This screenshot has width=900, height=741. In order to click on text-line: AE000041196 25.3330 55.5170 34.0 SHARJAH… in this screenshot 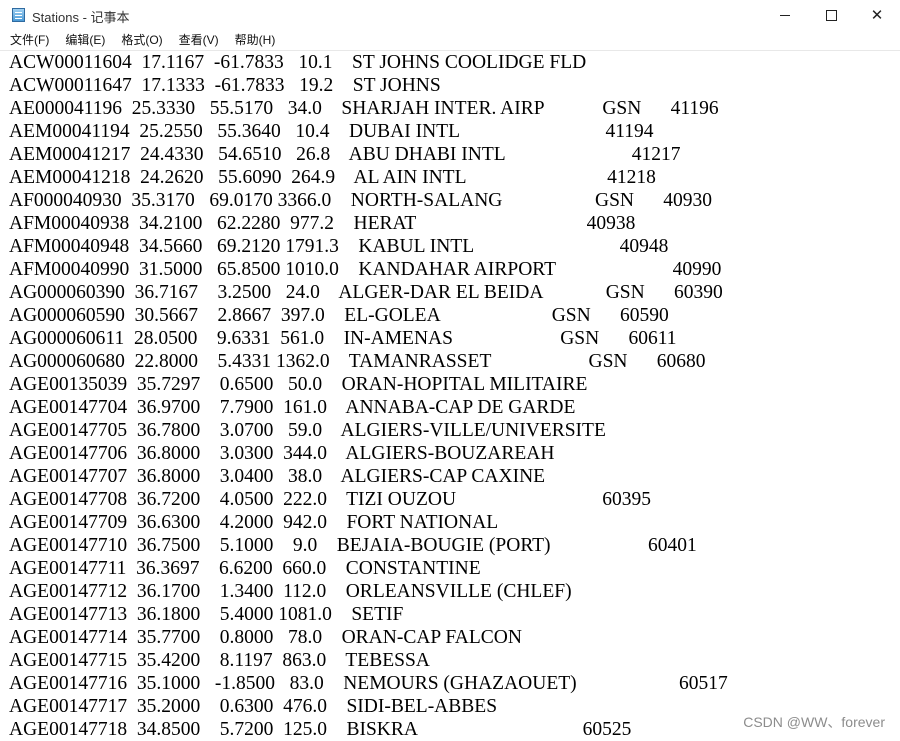, I will do `click(364, 108)`.